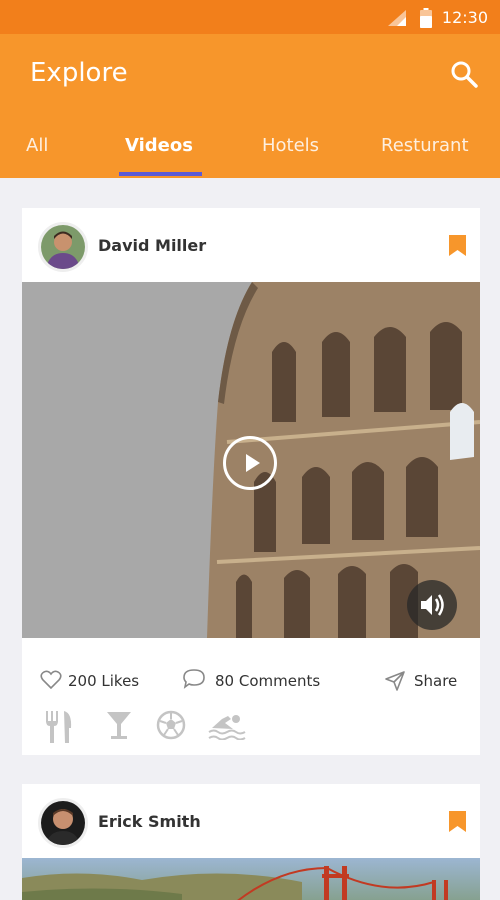 The image size is (500, 900). I want to click on tab-resturant: Resturant, so click(425, 145).